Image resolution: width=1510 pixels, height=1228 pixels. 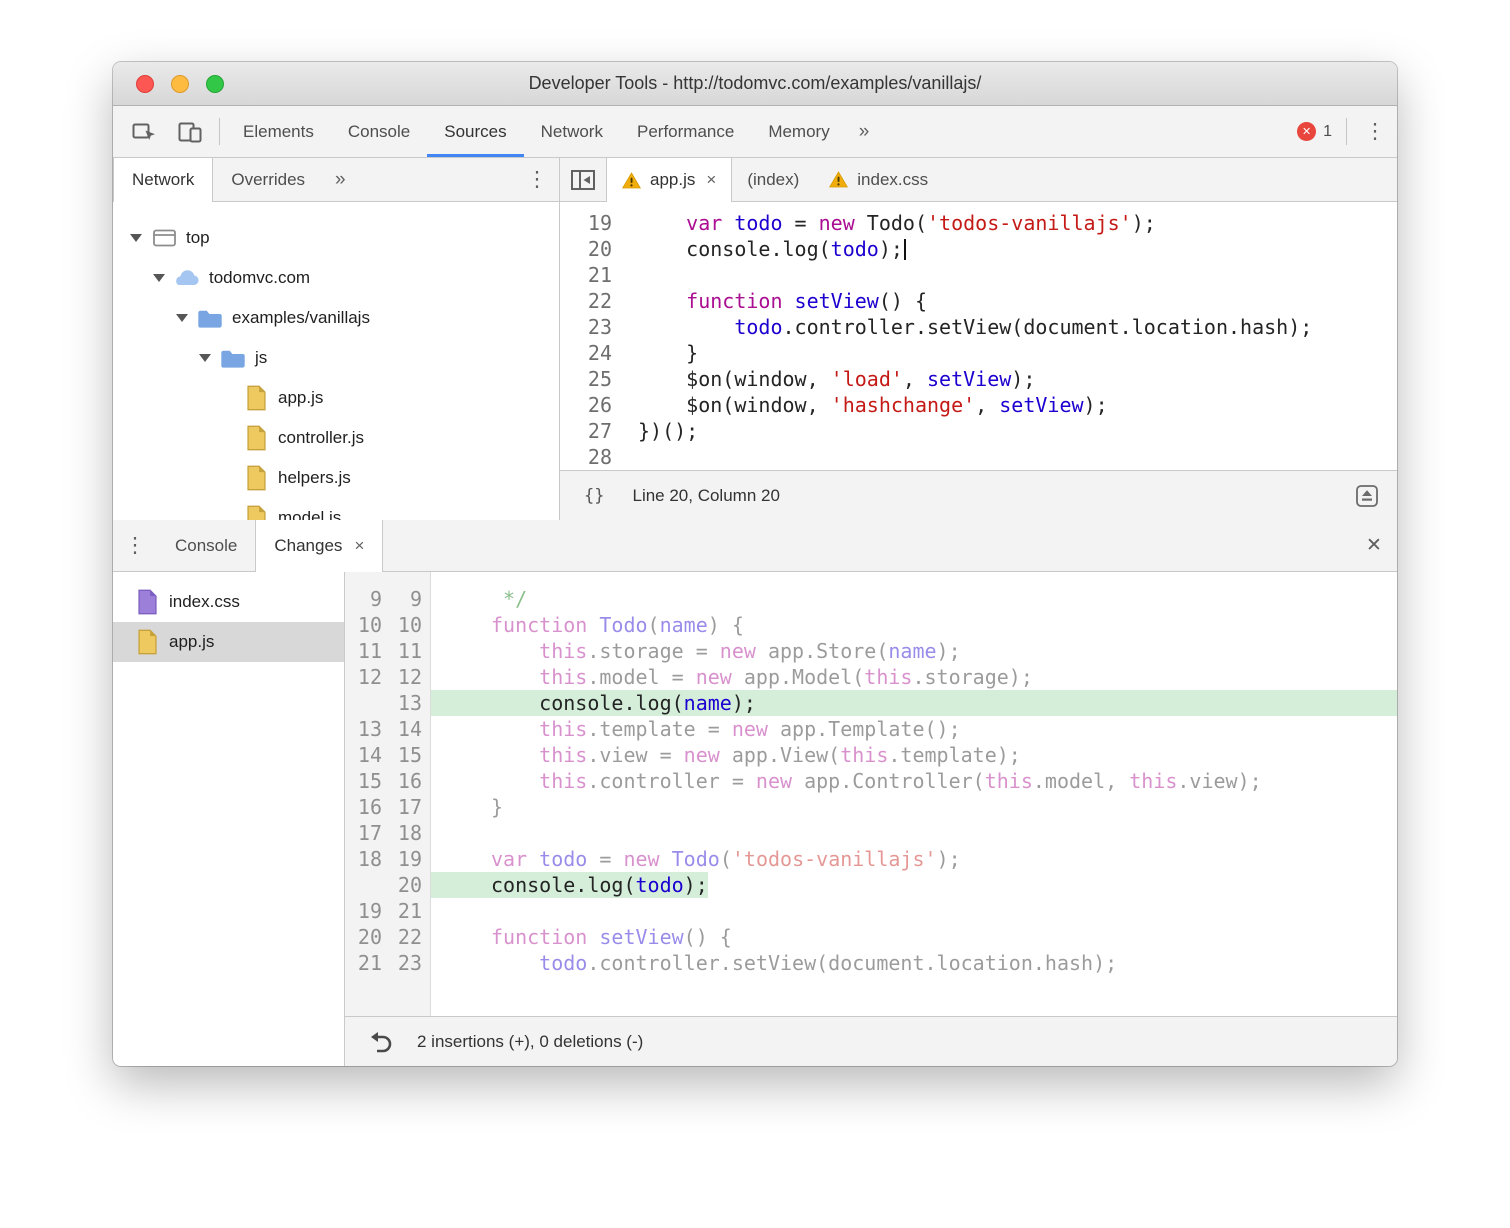 I want to click on warning-icon, so click(x=631, y=180).